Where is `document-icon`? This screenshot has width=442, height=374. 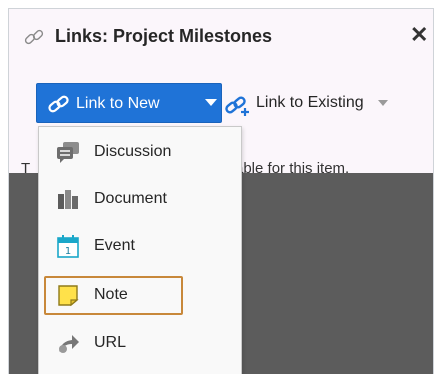 document-icon is located at coordinates (68, 199).